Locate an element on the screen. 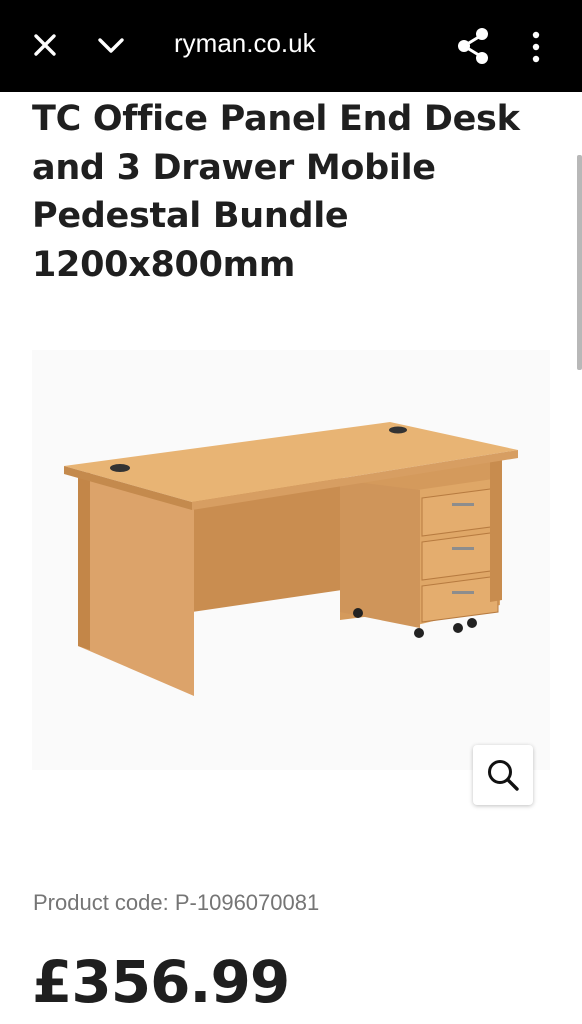 The width and height of the screenshot is (582, 1024). product-price: £356.99 is located at coordinates (161, 982).